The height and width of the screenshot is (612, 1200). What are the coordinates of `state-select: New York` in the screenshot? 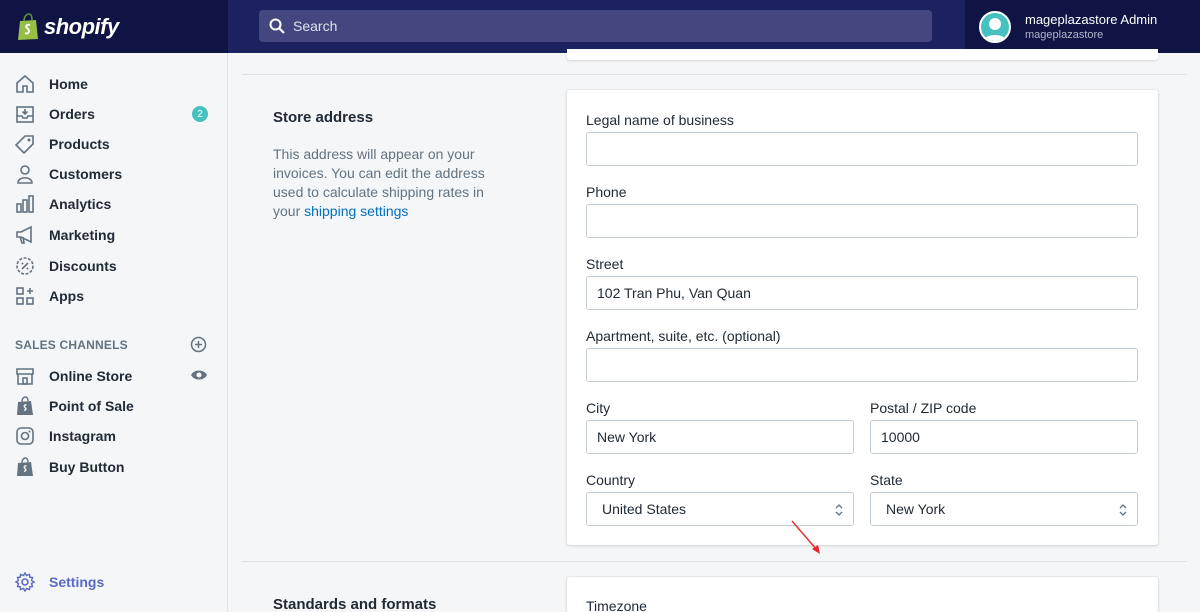 It's located at (1004, 509).